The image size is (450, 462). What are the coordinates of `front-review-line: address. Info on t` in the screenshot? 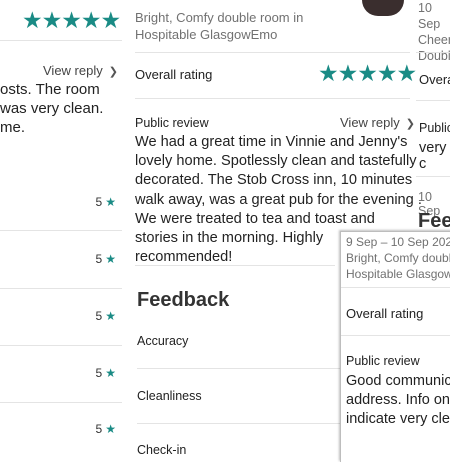 It's located at (398, 400).